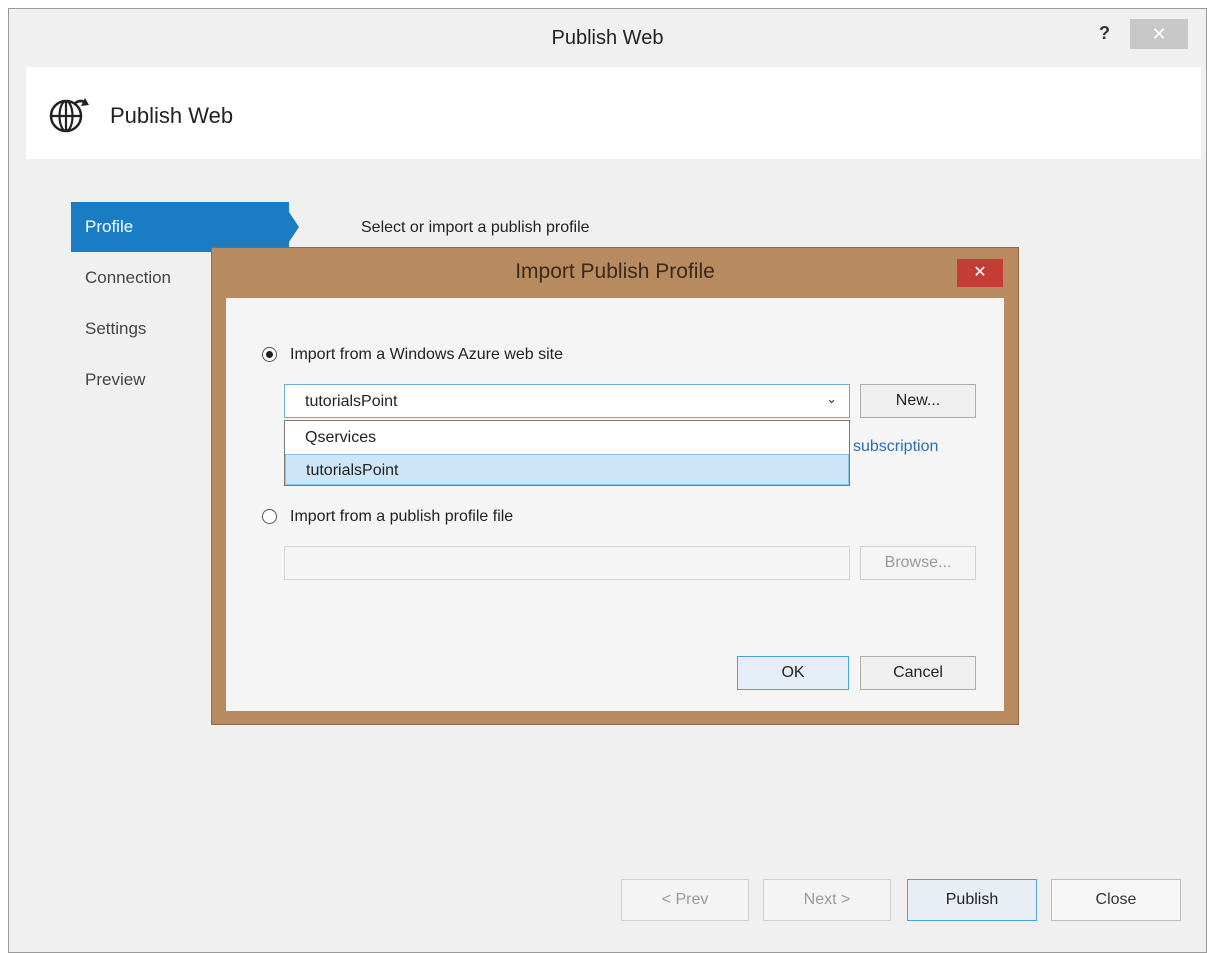 This screenshot has width=1207, height=953. Describe the element at coordinates (615, 271) in the screenshot. I see `dialog-title: Import Publish Profile` at that location.